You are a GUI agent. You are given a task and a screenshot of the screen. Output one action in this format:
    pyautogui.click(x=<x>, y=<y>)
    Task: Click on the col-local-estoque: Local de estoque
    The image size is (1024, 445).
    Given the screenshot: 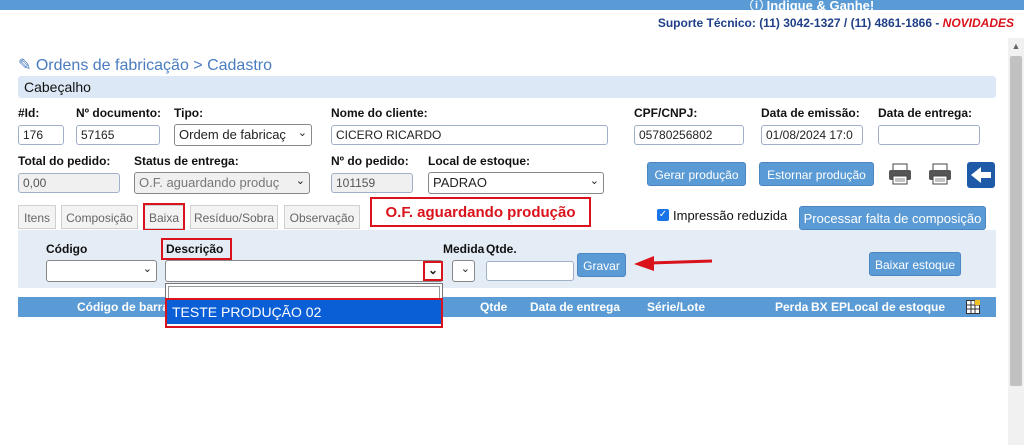 What is the action you would take?
    pyautogui.click(x=896, y=307)
    